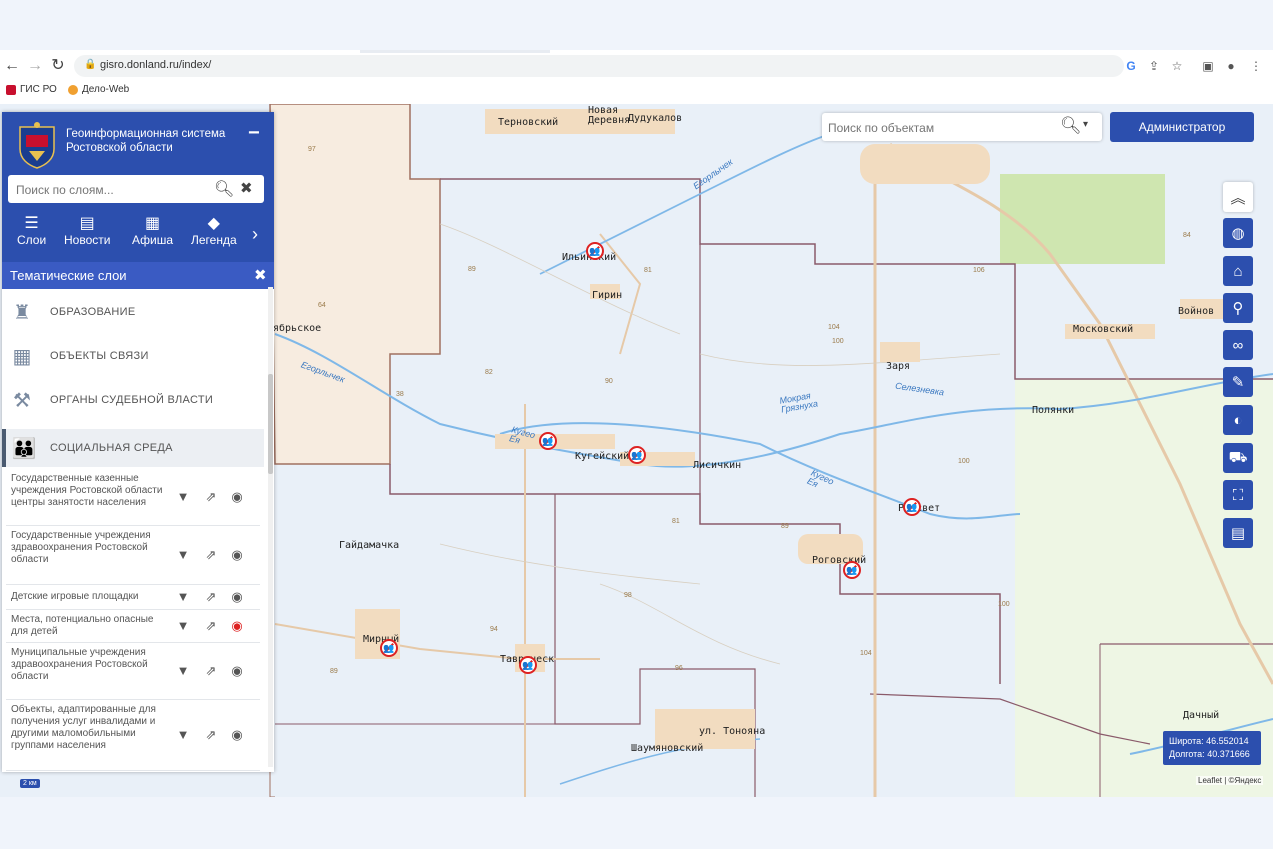  I want to click on location-pin-icon: ⚲, so click(1238, 308).